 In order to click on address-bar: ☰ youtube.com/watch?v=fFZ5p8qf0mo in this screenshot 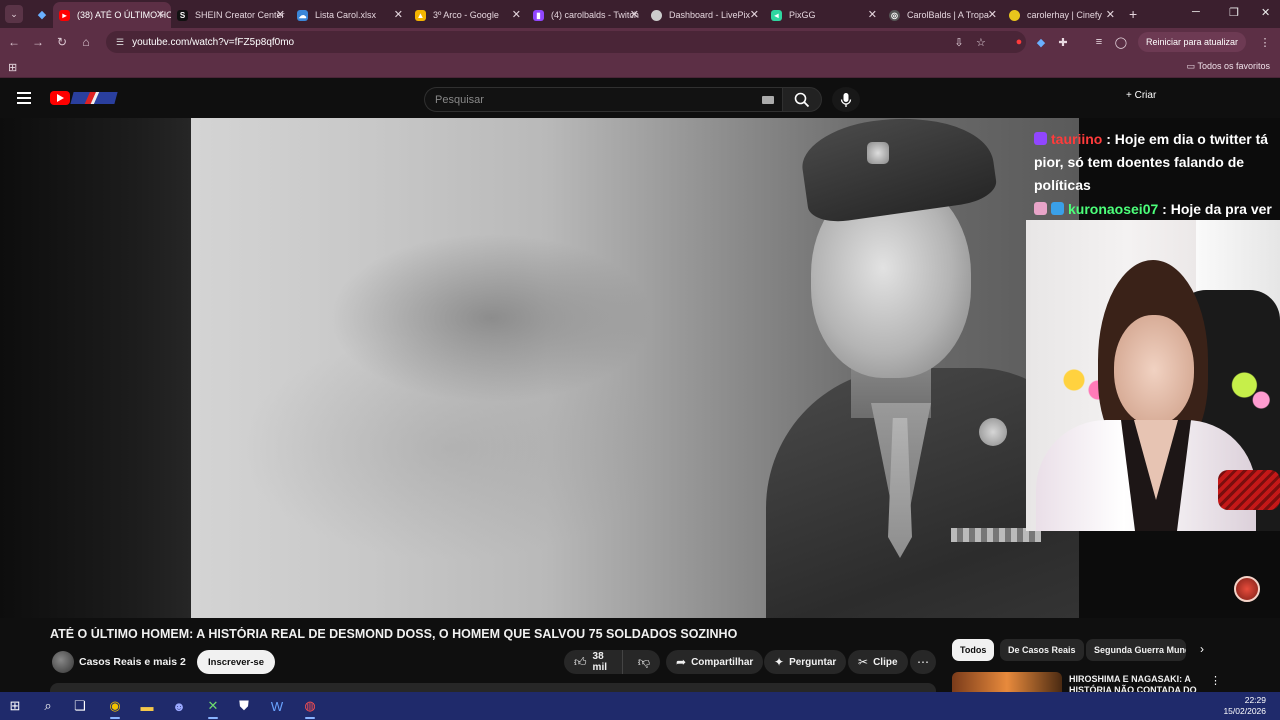, I will do `click(566, 42)`.